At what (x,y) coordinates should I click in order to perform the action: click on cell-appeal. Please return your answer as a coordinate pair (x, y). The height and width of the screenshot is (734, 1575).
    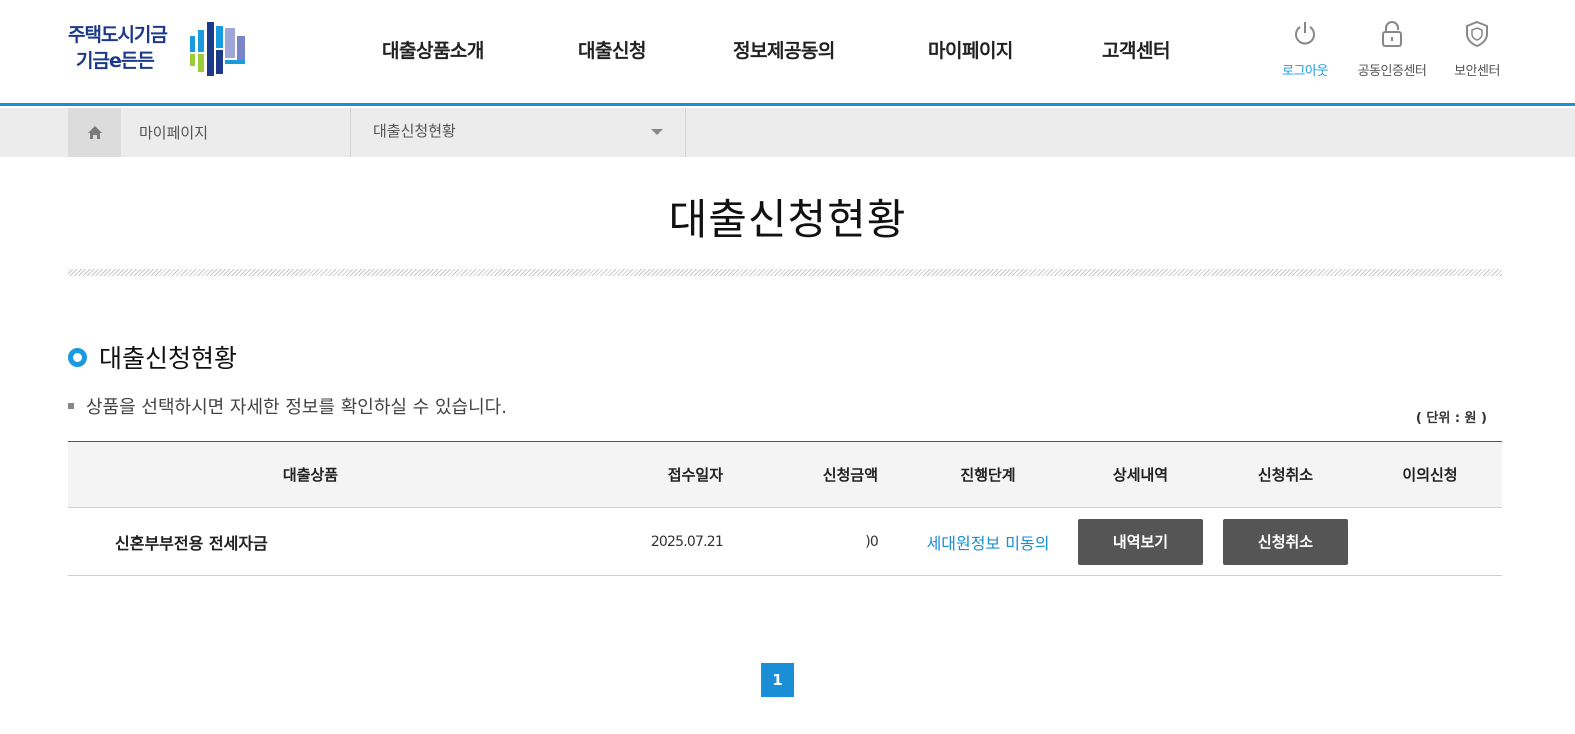
    Looking at the image, I should click on (1430, 541).